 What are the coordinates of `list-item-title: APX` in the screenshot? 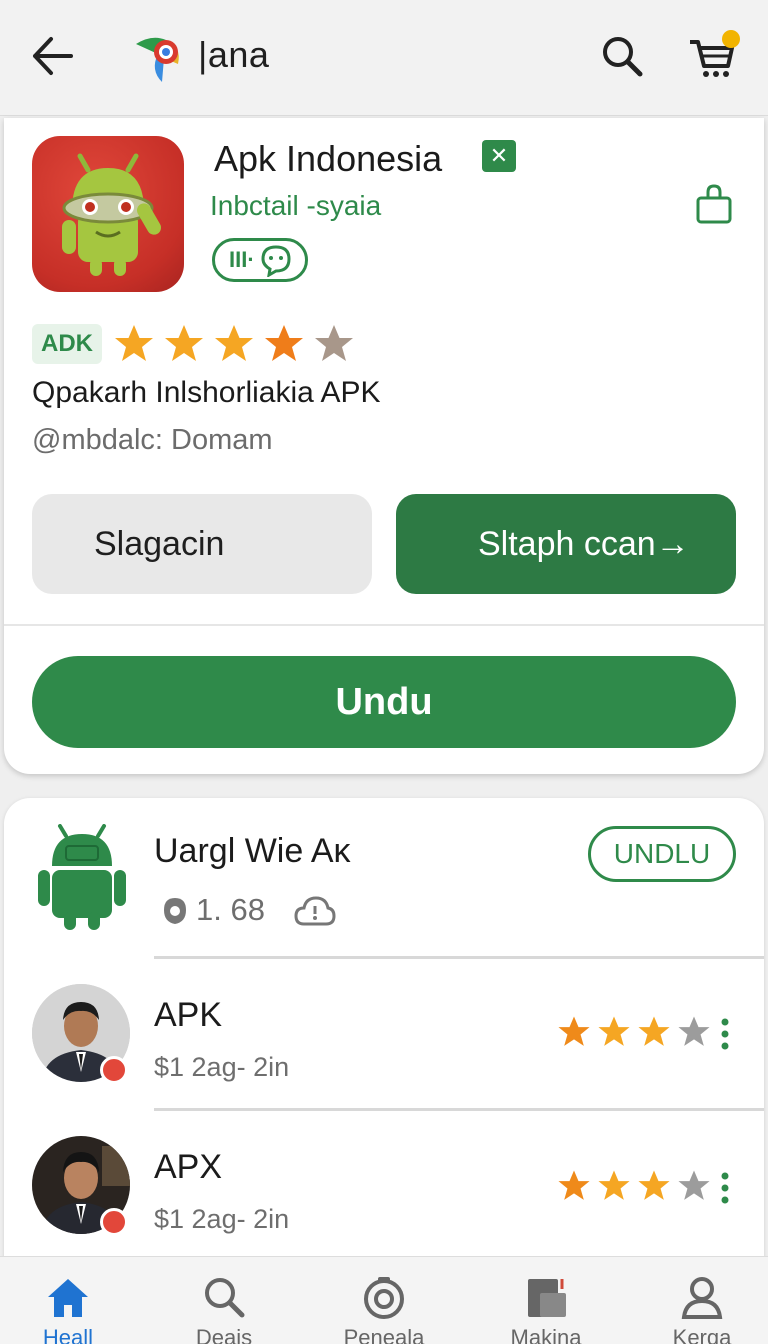 It's located at (188, 1167).